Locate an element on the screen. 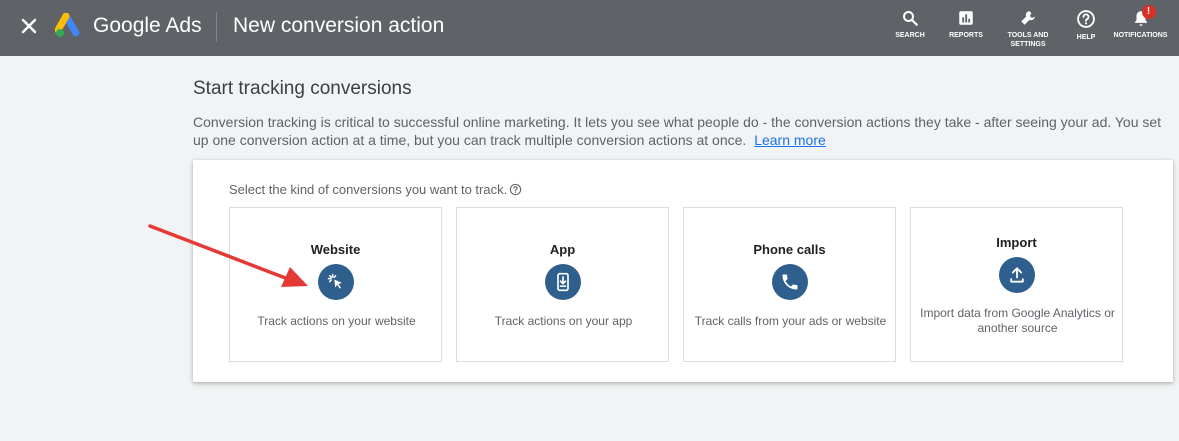 The image size is (1179, 441). tools-label-line1: TOOLS AND is located at coordinates (1028, 35).